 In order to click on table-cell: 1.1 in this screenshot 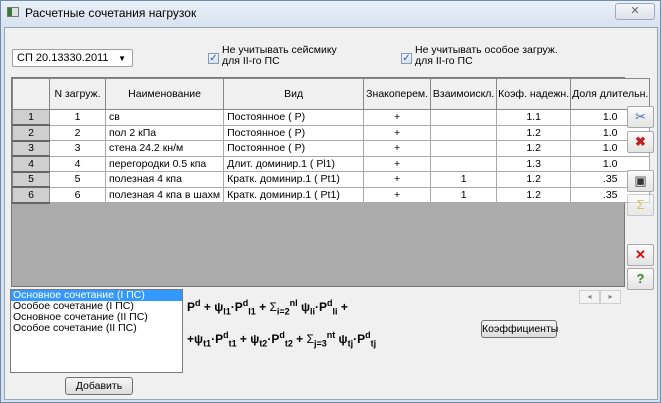, I will do `click(534, 117)`.